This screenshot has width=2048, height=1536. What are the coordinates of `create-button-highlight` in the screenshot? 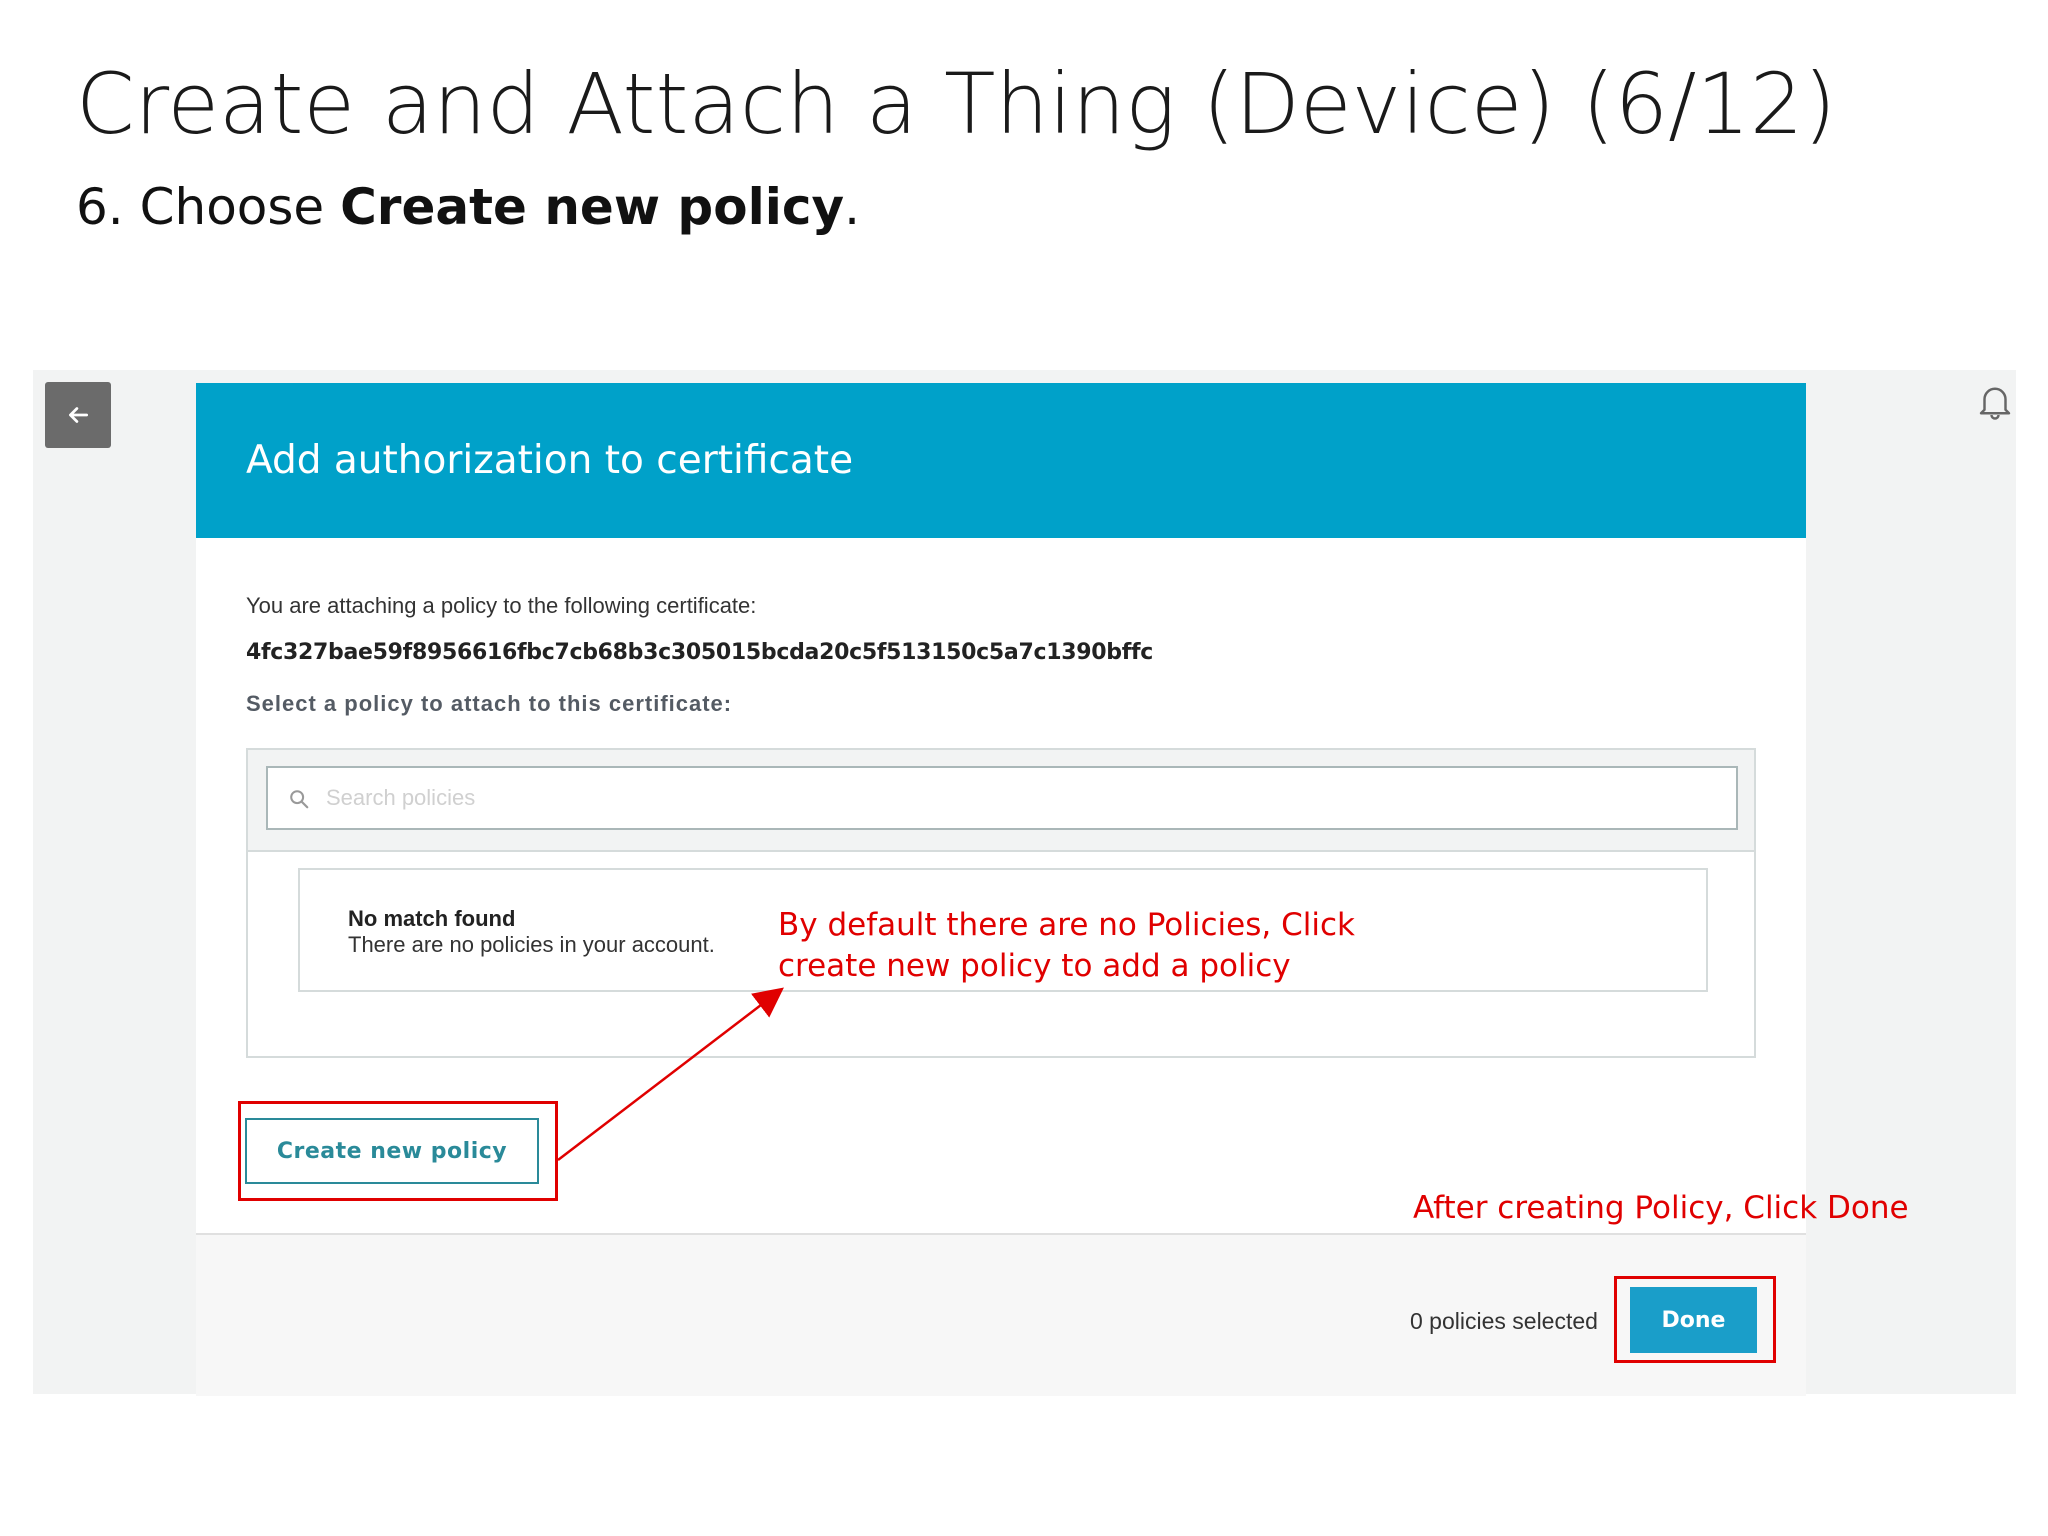 It's located at (398, 1151).